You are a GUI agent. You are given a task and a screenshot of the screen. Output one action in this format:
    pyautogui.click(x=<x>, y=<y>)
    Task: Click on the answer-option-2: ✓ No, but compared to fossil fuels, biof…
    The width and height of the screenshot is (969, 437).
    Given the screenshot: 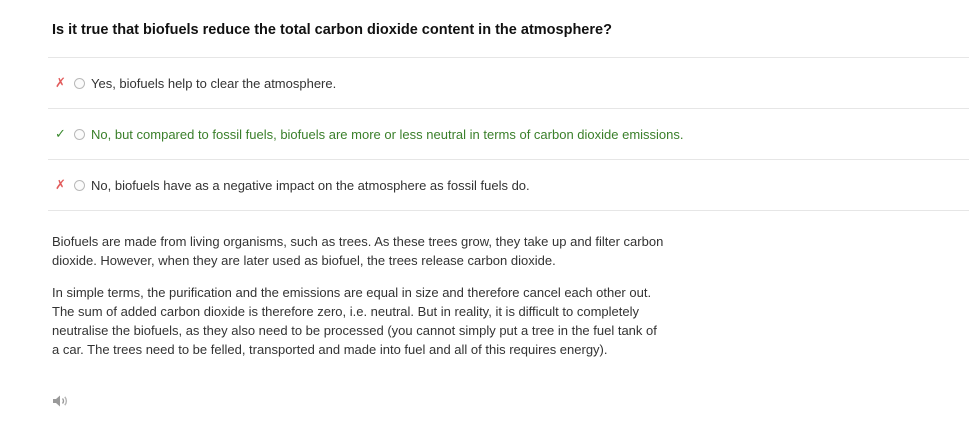 What is the action you would take?
    pyautogui.click(x=508, y=134)
    